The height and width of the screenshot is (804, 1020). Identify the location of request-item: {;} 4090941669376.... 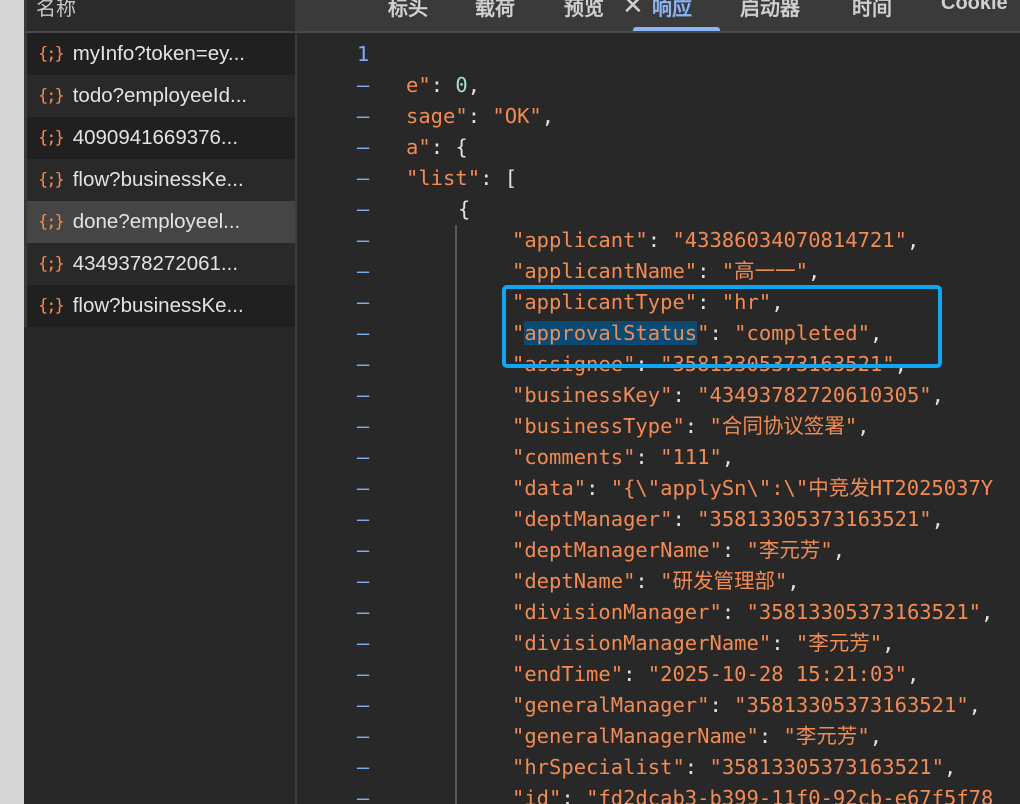
(159, 138).